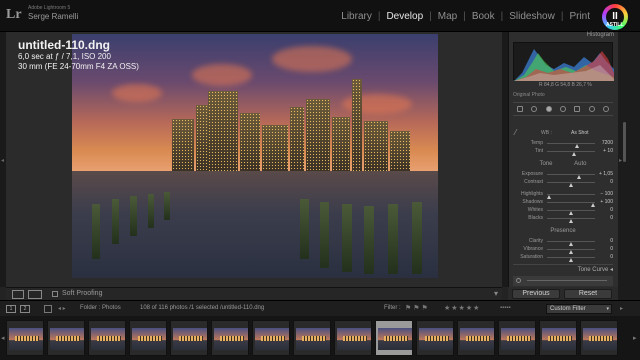 The width and height of the screenshot is (640, 360). Describe the element at coordinates (580, 133) in the screenshot. I see `wb-select: As Shot` at that location.